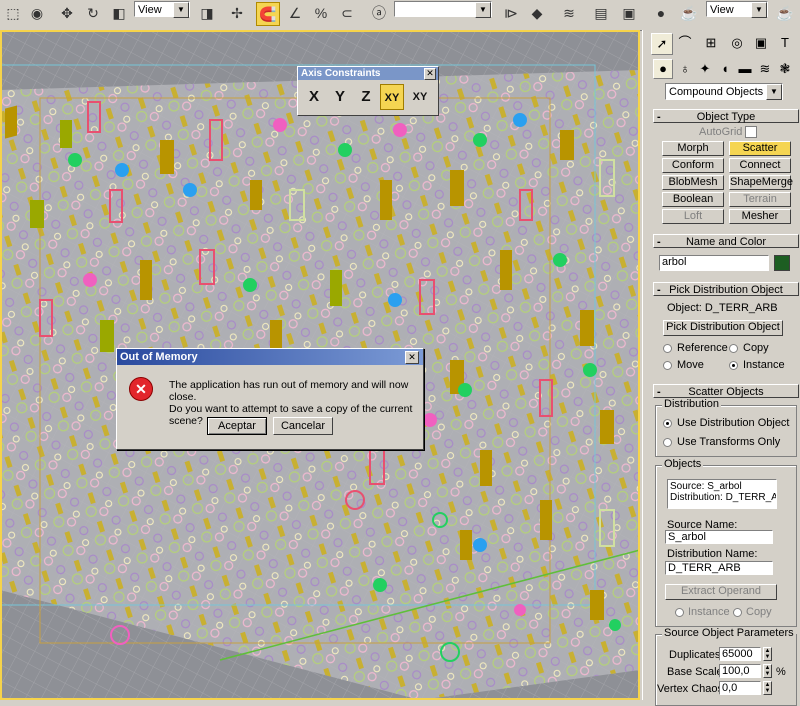  I want to click on instance-radio, so click(733, 365).